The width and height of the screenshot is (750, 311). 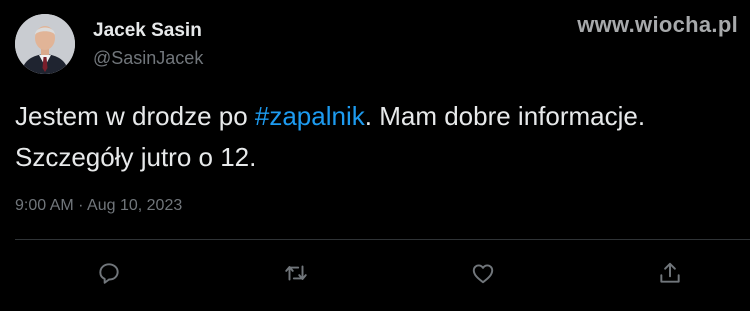 I want to click on watermark: www.wiocha.pl, so click(x=657, y=24).